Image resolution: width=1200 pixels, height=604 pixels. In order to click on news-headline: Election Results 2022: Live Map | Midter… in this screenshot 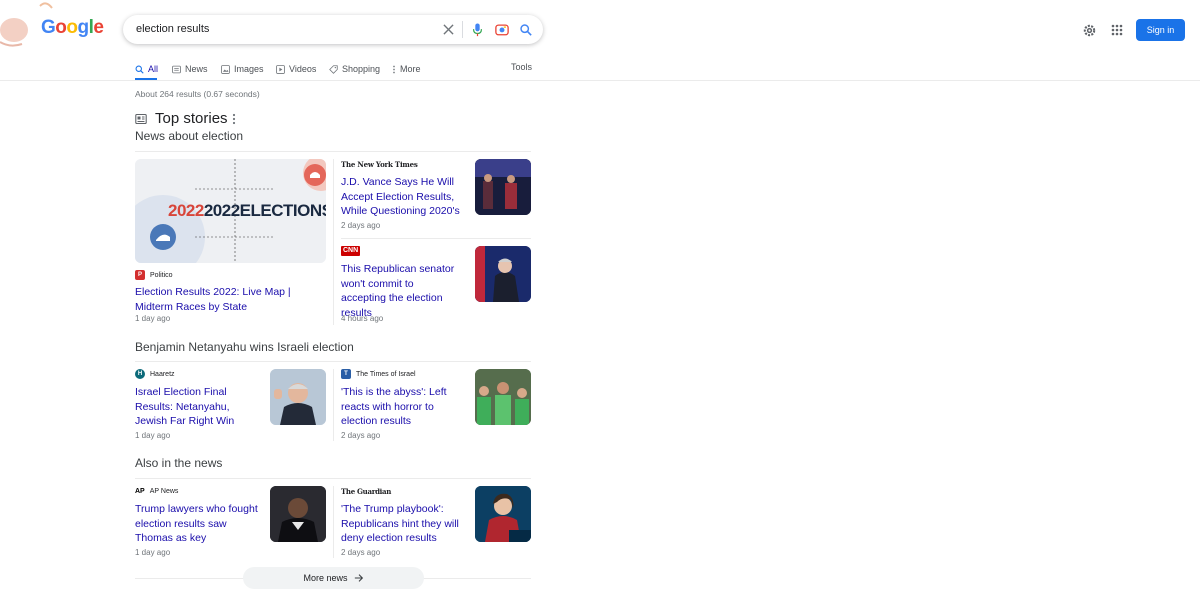, I will do `click(230, 299)`.